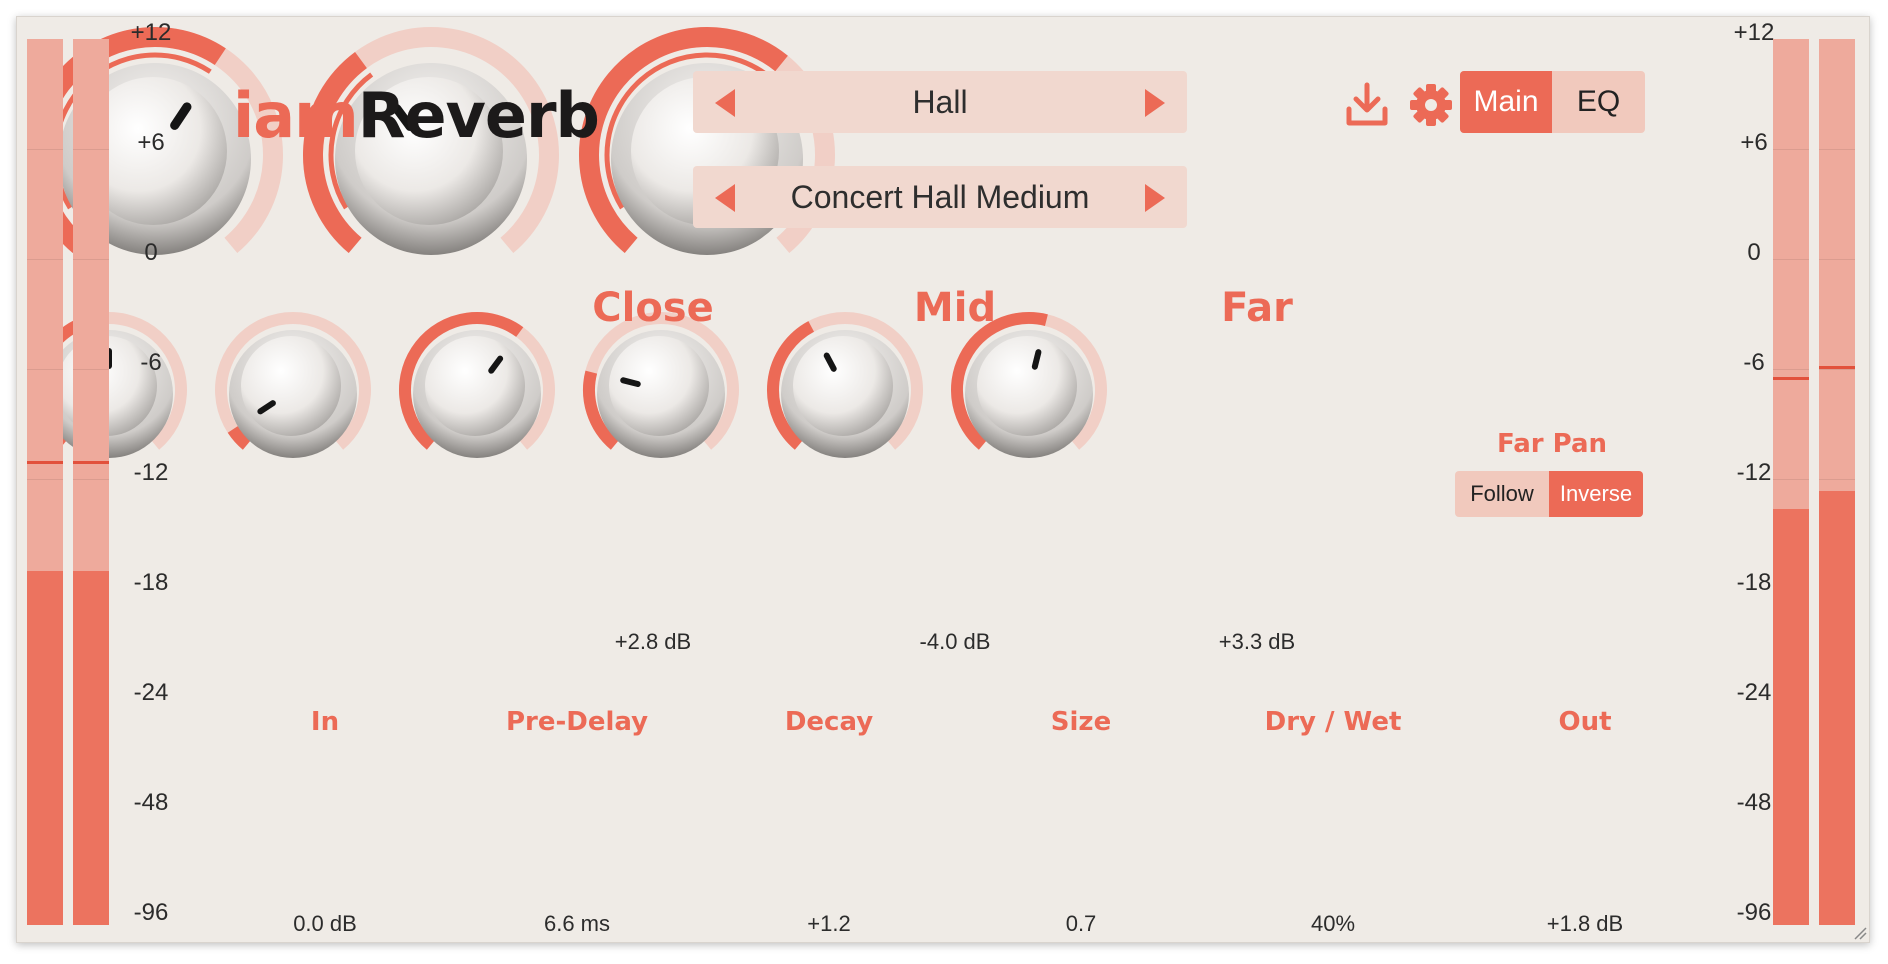 The height and width of the screenshot is (964, 1888). What do you see at coordinates (955, 308) in the screenshot?
I see `mid-title: Mid` at bounding box center [955, 308].